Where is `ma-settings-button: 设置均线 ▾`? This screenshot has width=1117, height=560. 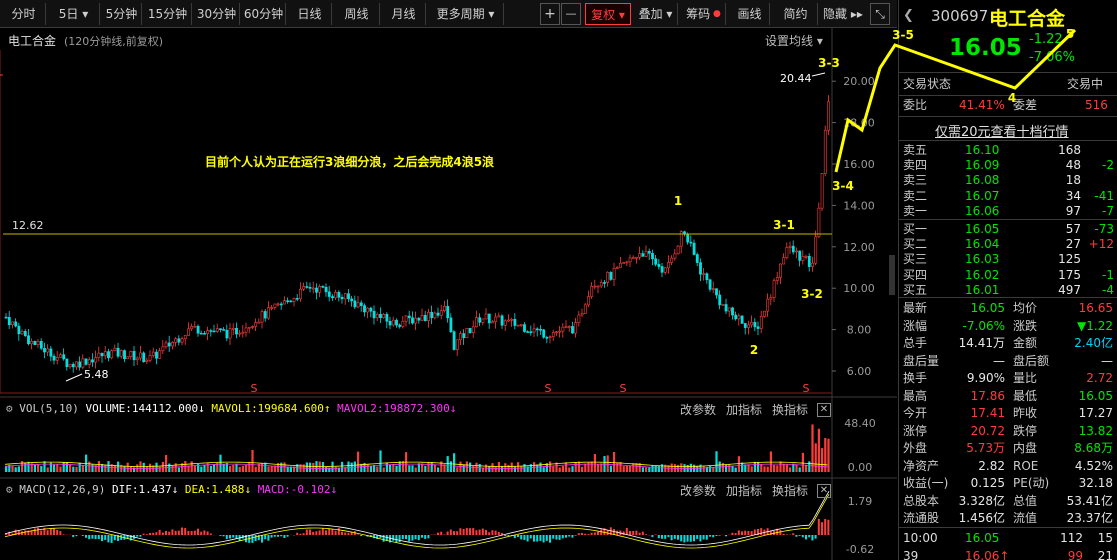 ma-settings-button: 设置均线 ▾ is located at coordinates (794, 40).